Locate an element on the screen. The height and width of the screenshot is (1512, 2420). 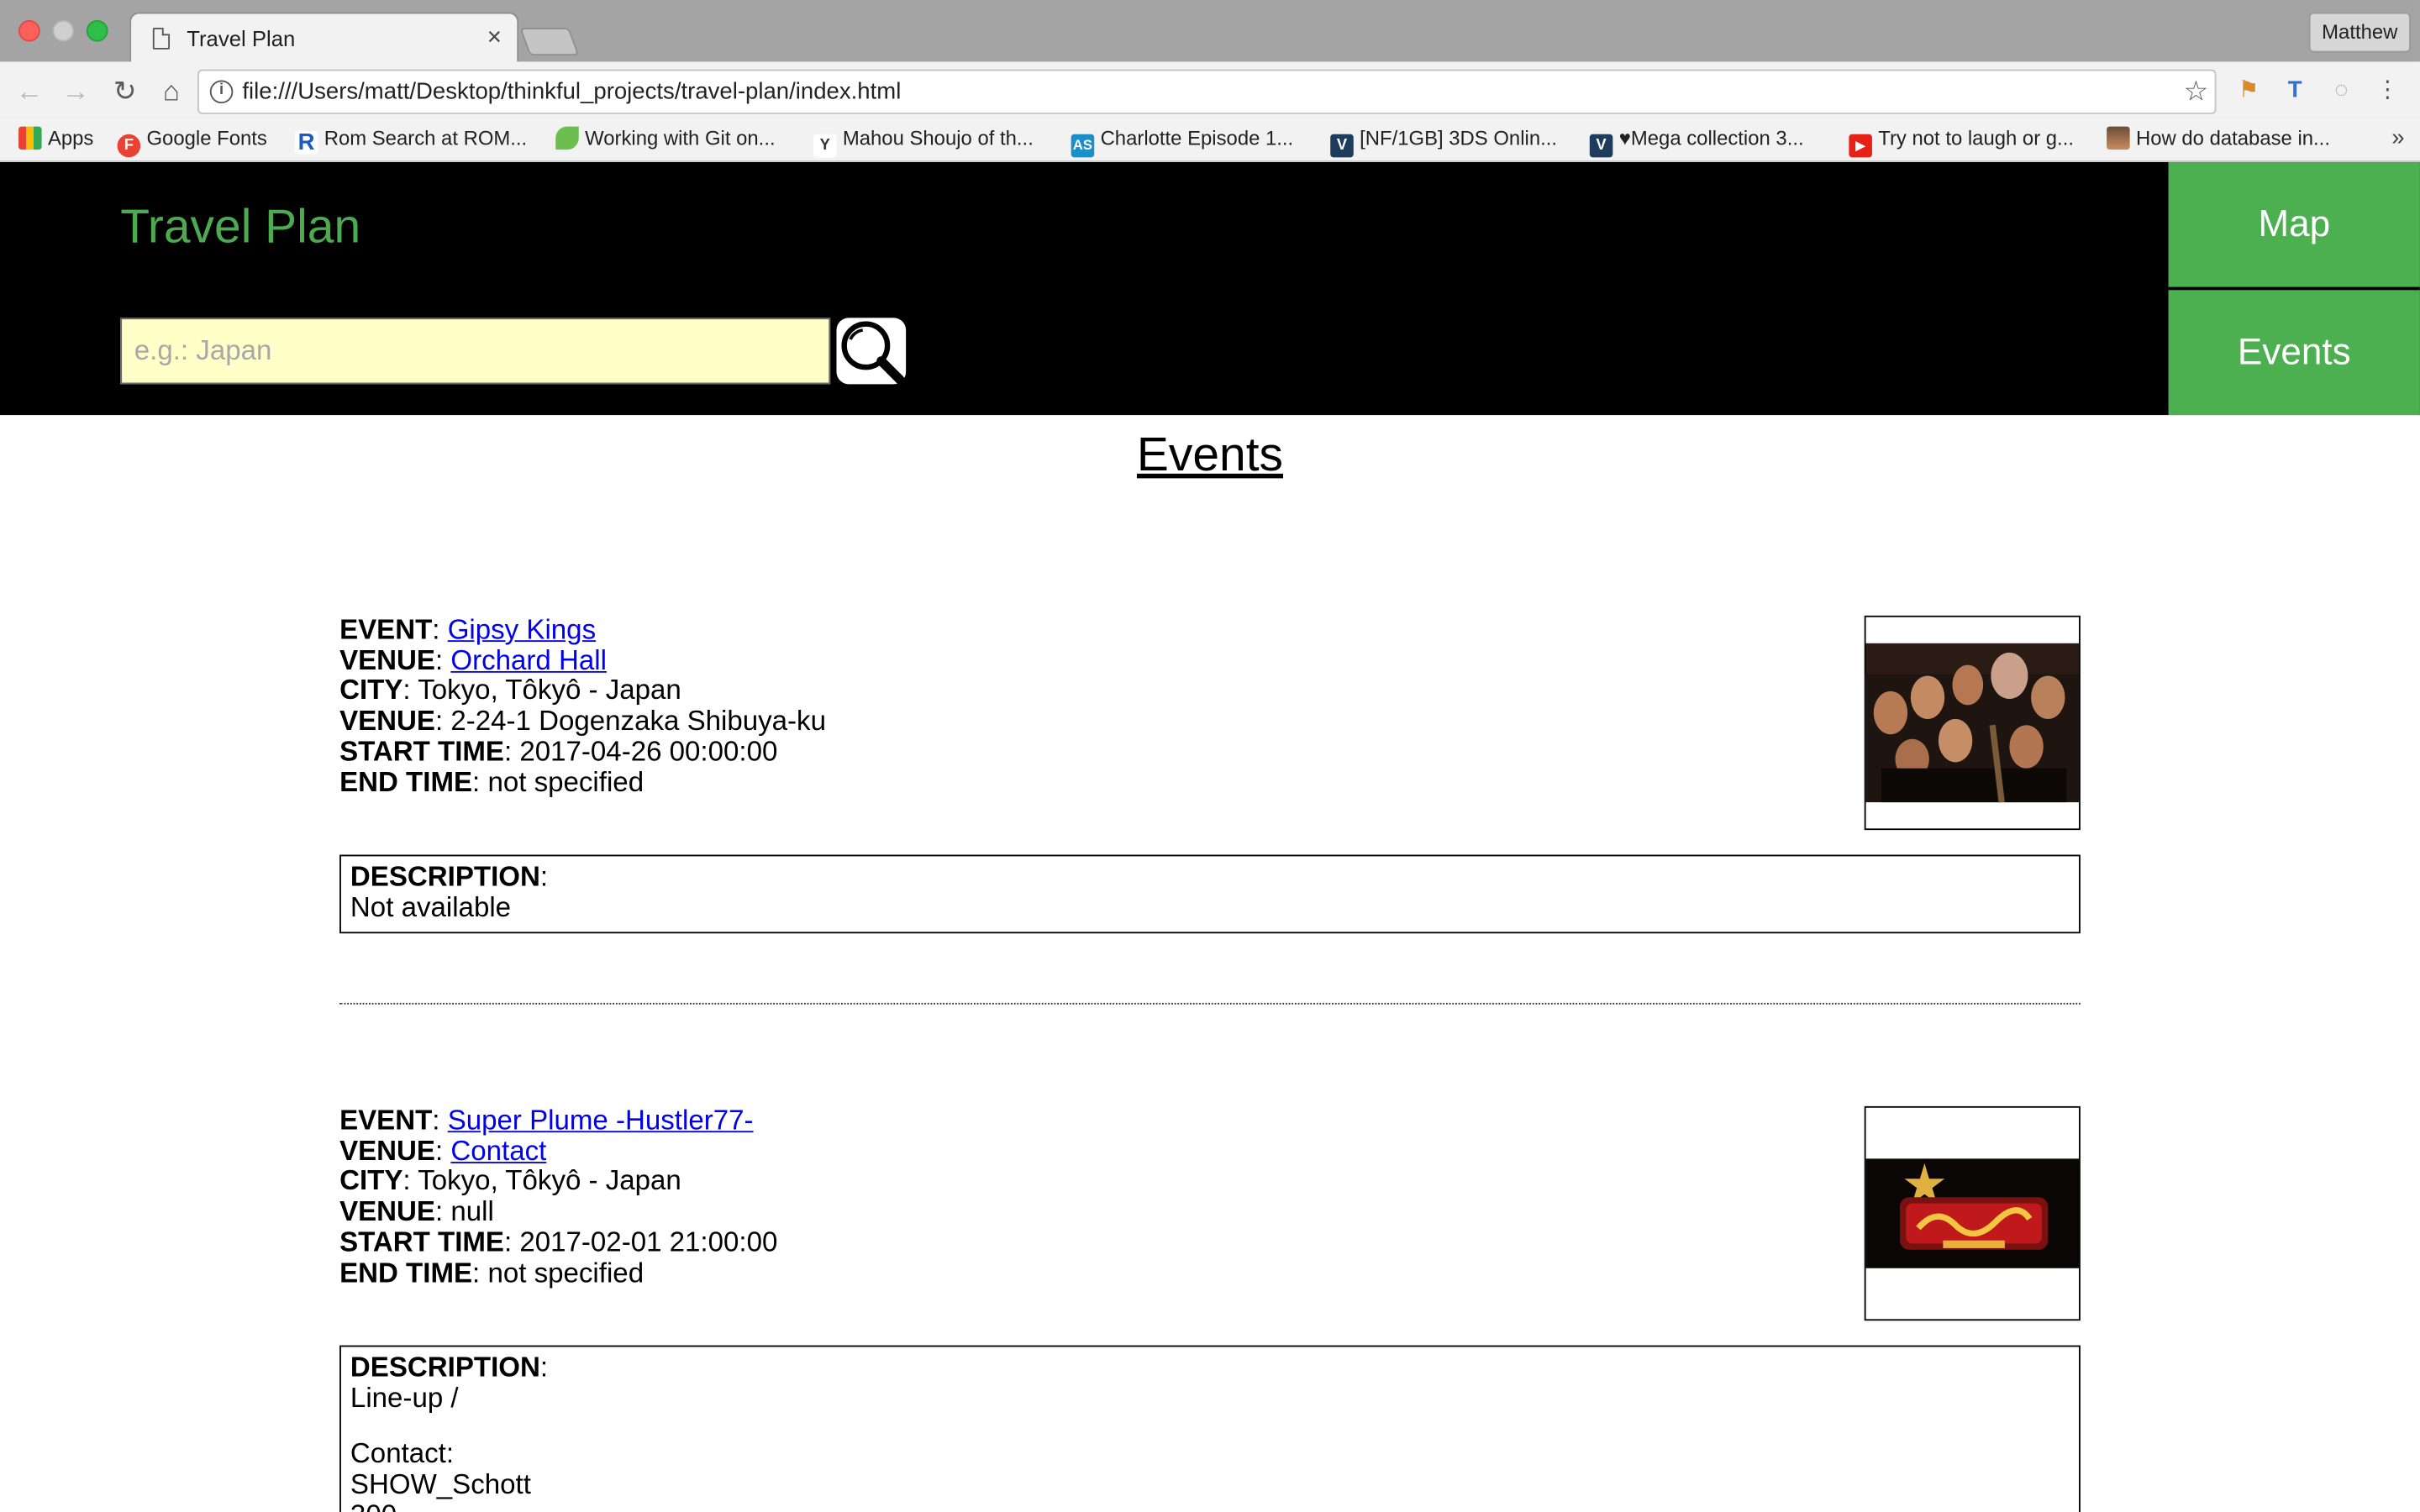
as-logo-icon: AS is located at coordinates (1083, 146).